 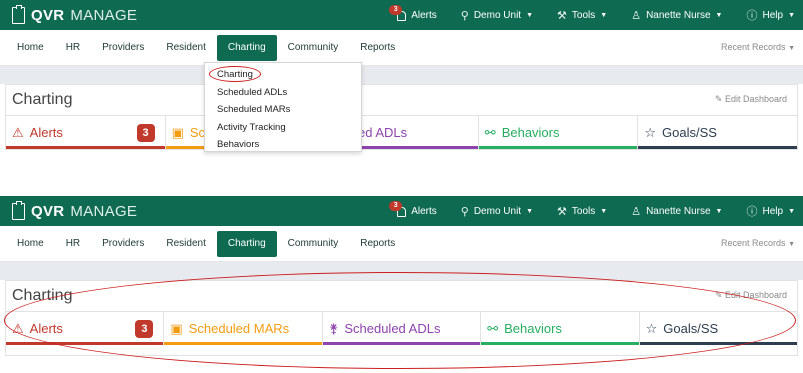 I want to click on dropdown-item-behaviors: Behaviors, so click(x=283, y=145).